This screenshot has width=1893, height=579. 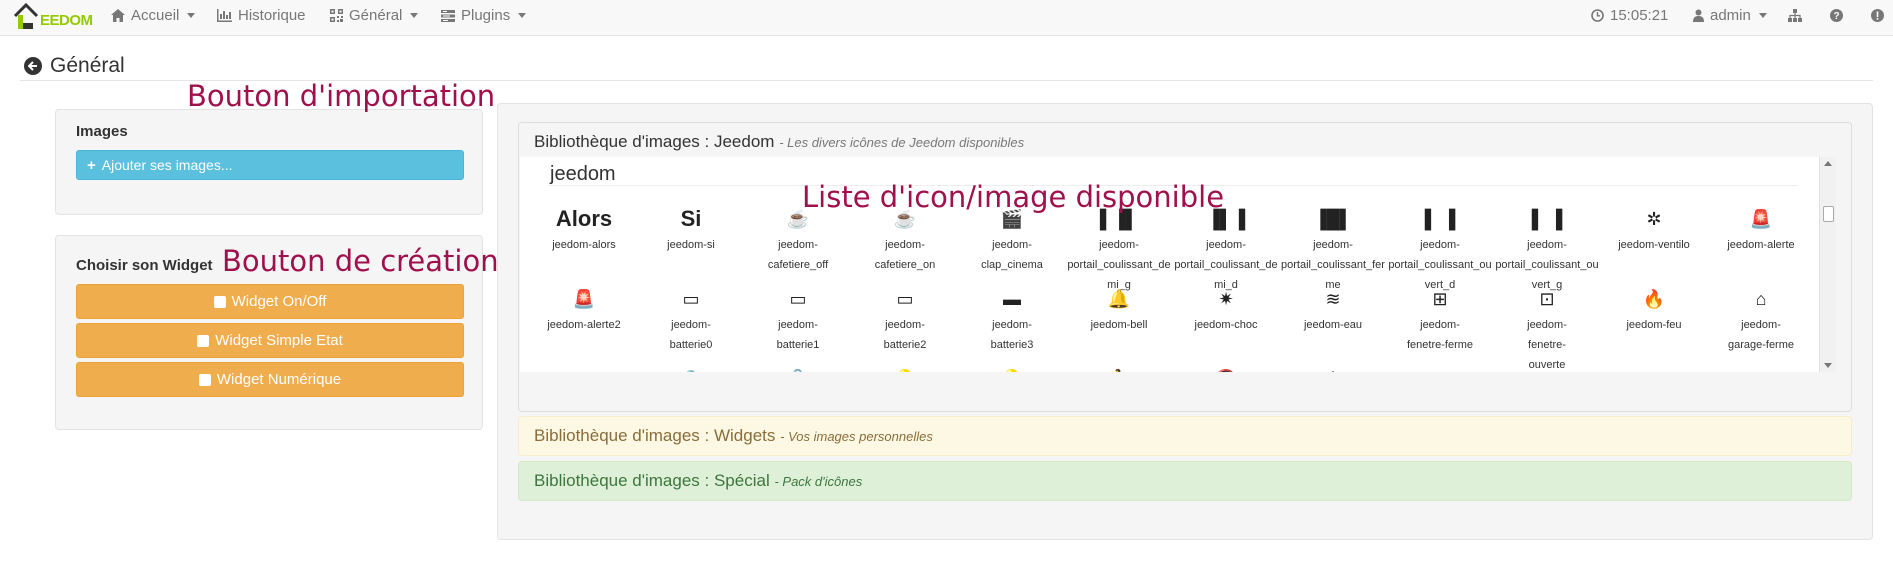 What do you see at coordinates (1440, 218) in the screenshot?
I see `icon-glyph: ▌ ▐` at bounding box center [1440, 218].